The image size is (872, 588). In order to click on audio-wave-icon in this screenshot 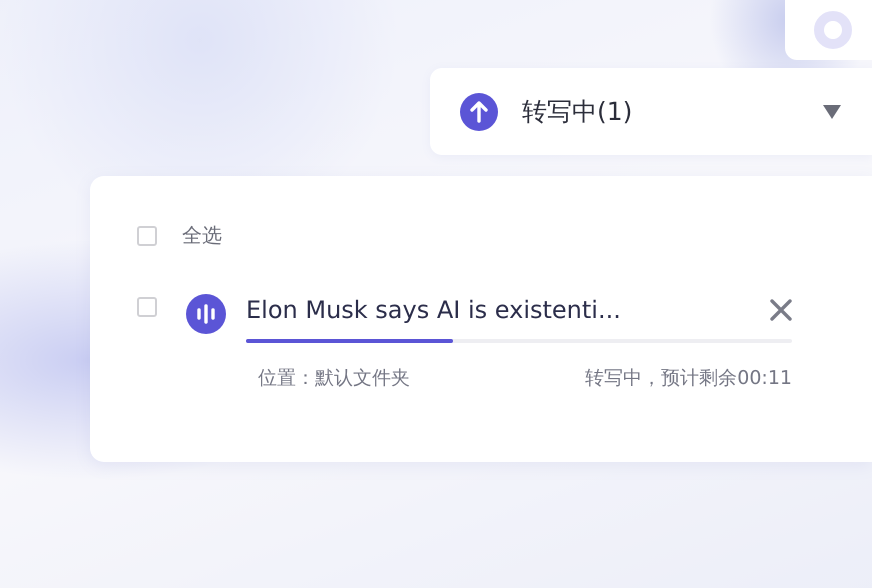, I will do `click(206, 314)`.